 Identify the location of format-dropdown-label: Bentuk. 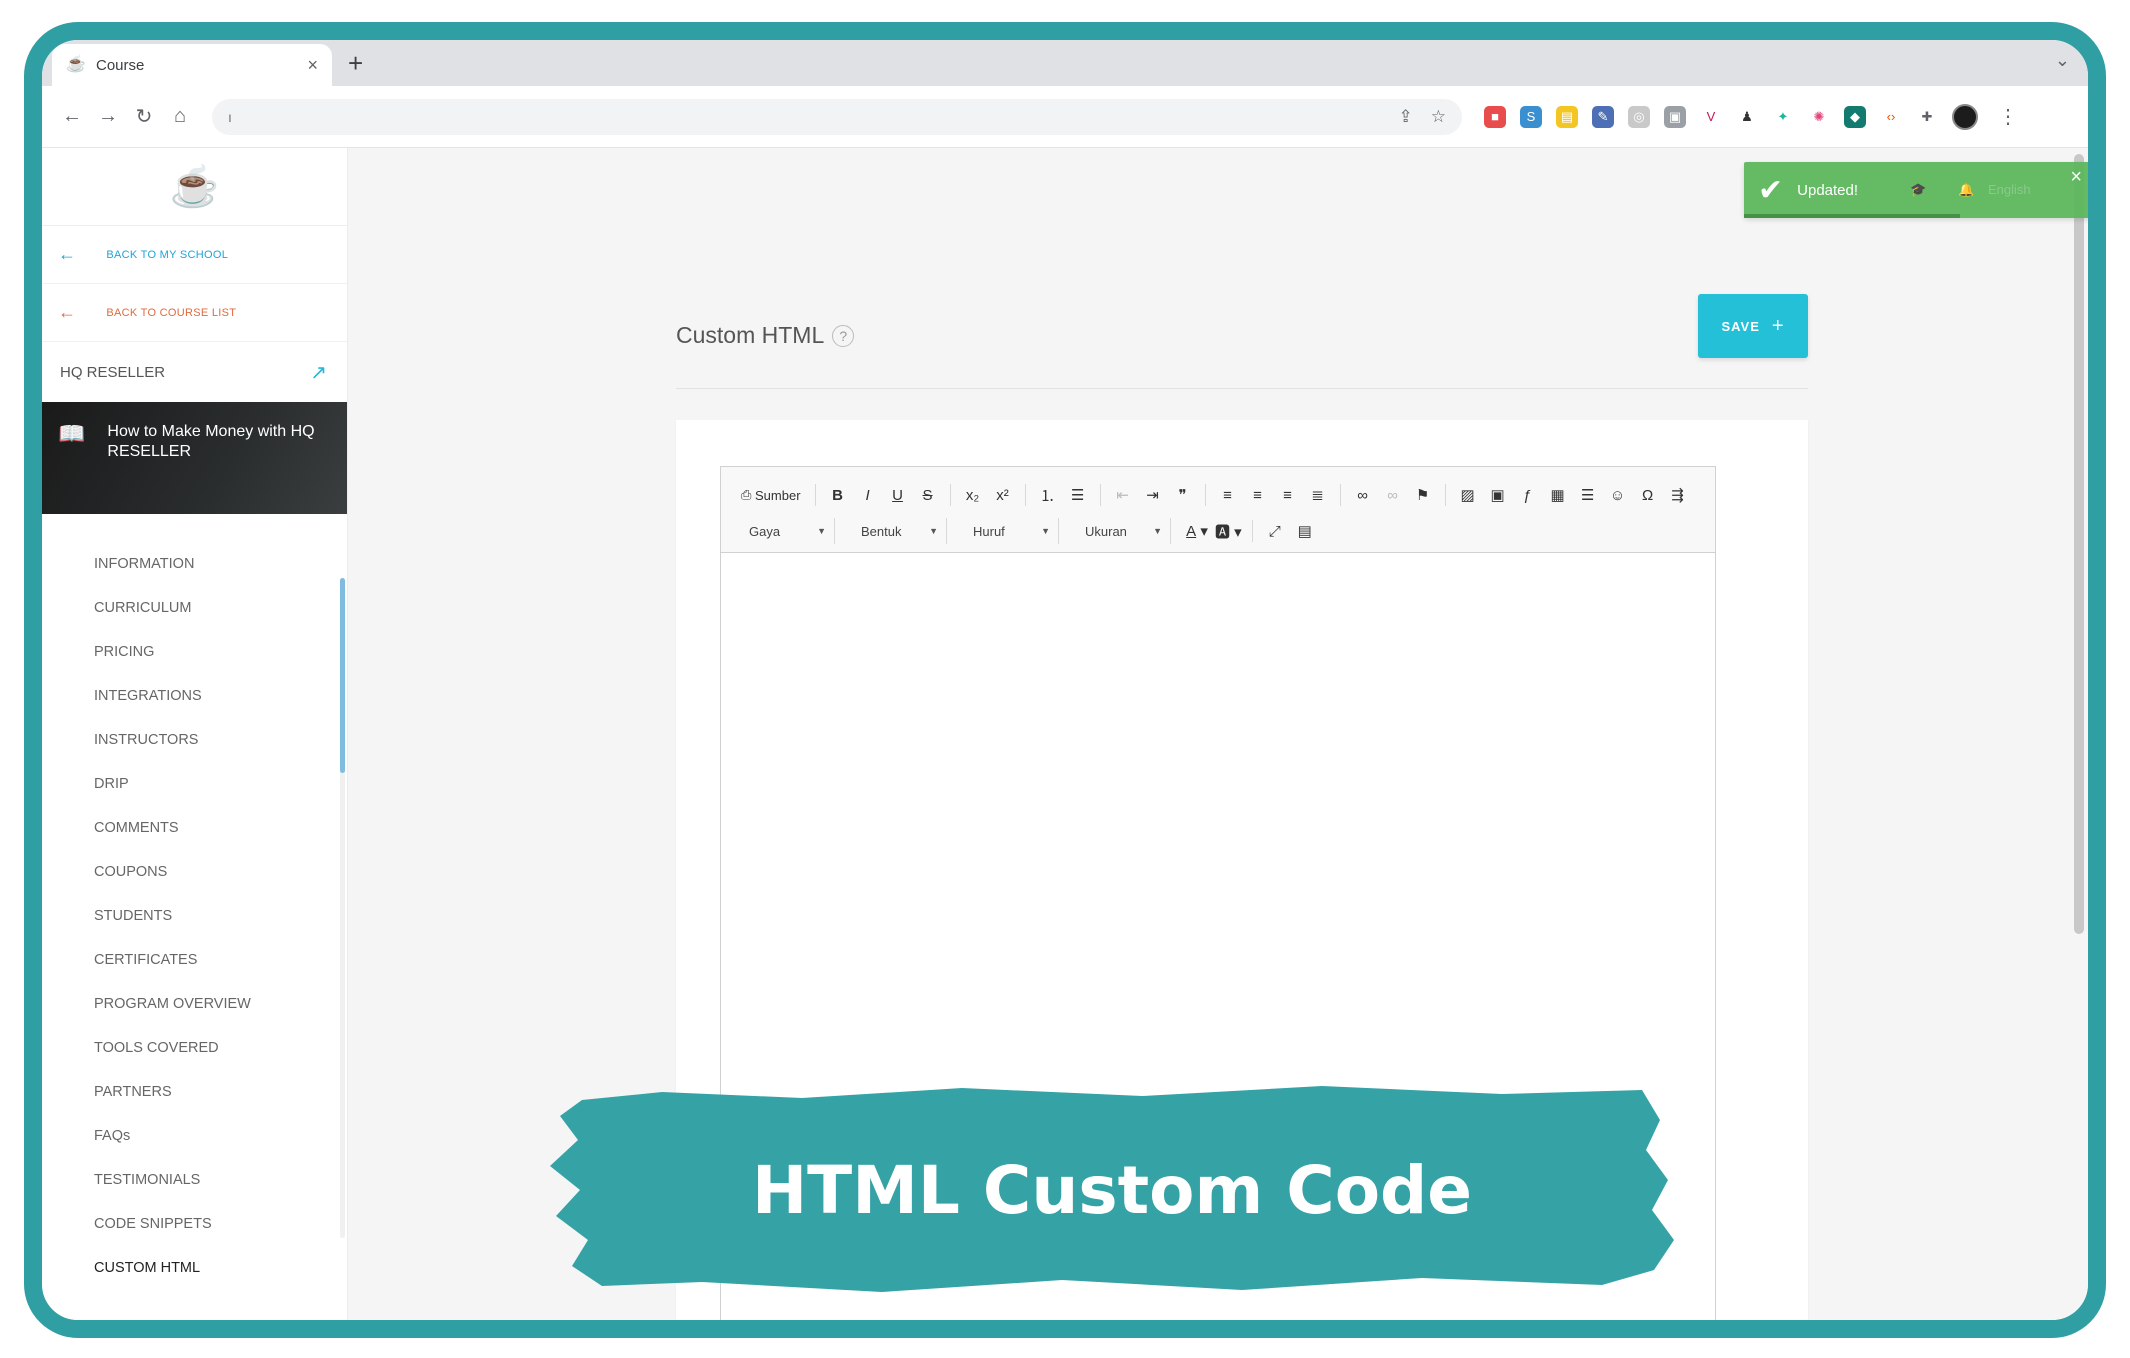
(881, 531).